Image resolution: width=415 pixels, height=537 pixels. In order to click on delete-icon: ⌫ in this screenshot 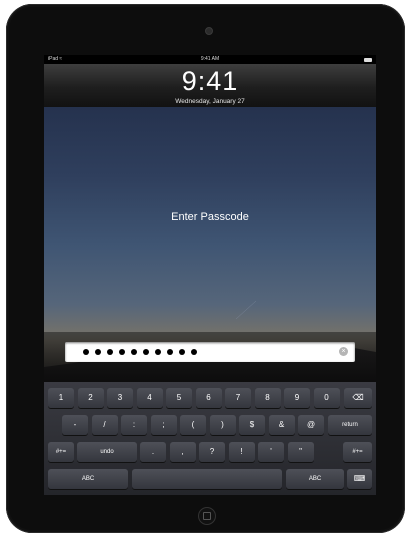, I will do `click(358, 398)`.